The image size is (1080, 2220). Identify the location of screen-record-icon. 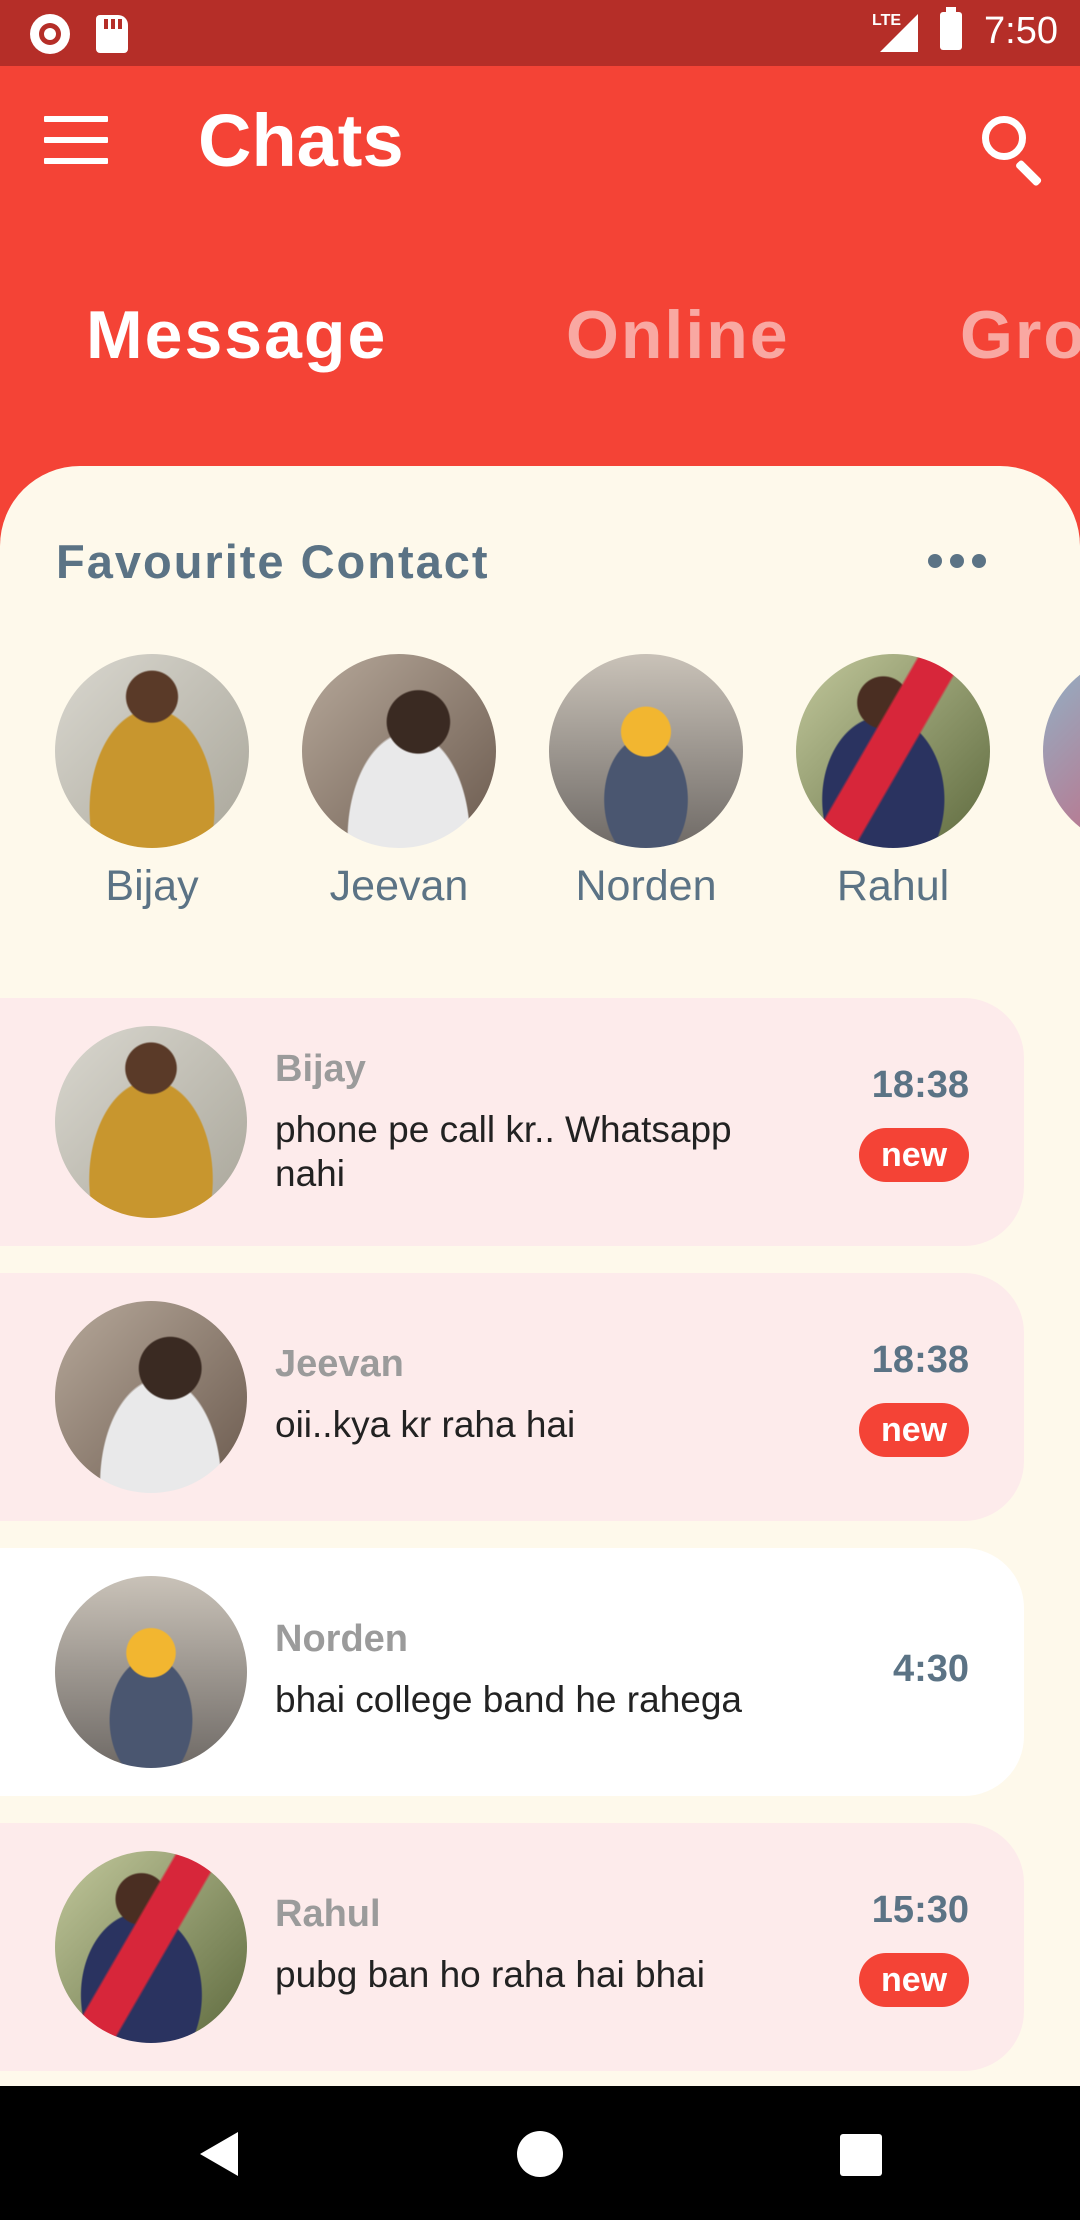
(50, 34).